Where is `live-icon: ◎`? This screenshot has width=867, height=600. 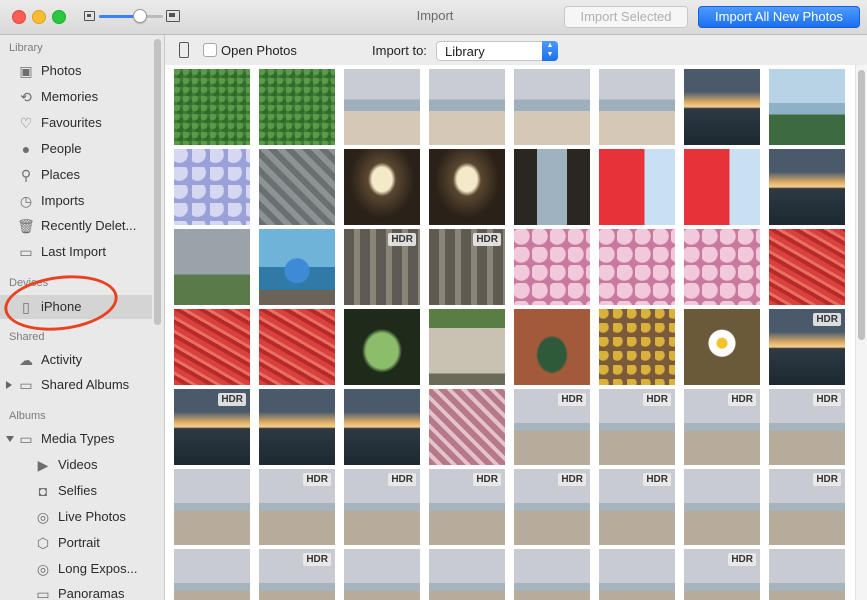
live-icon: ◎ is located at coordinates (43, 516).